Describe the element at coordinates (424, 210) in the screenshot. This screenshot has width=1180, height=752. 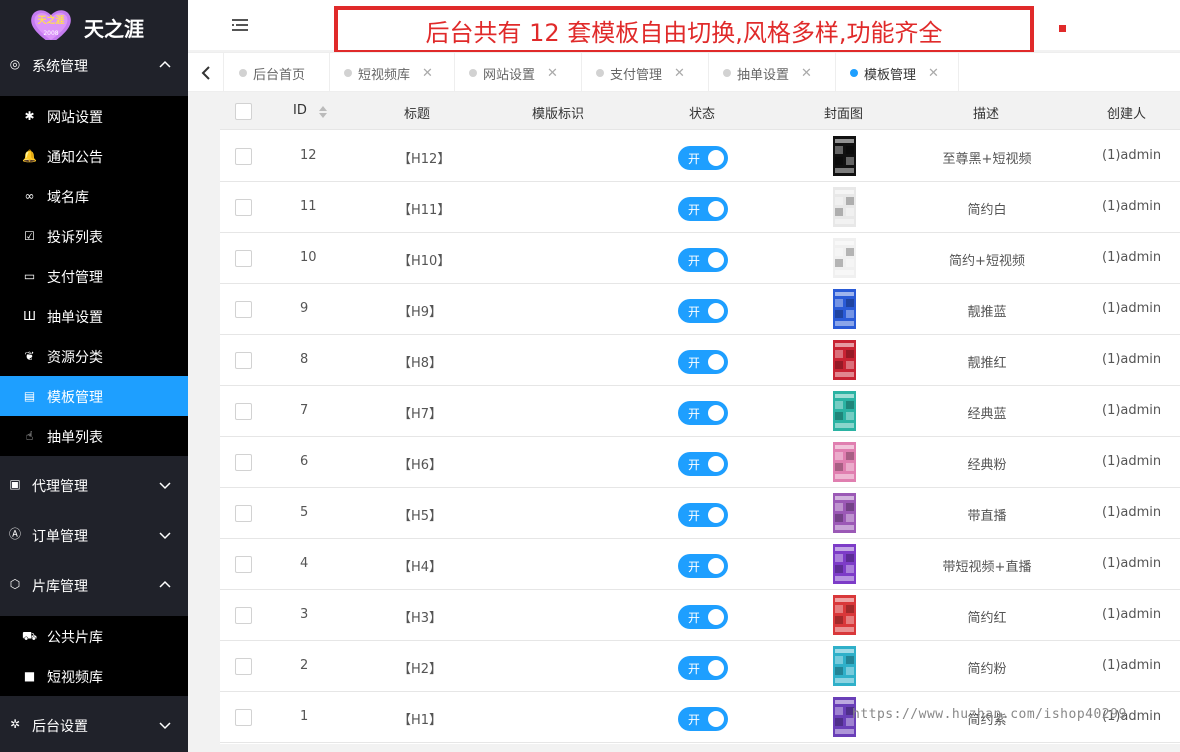
I see `cell-title: 【H11】` at that location.